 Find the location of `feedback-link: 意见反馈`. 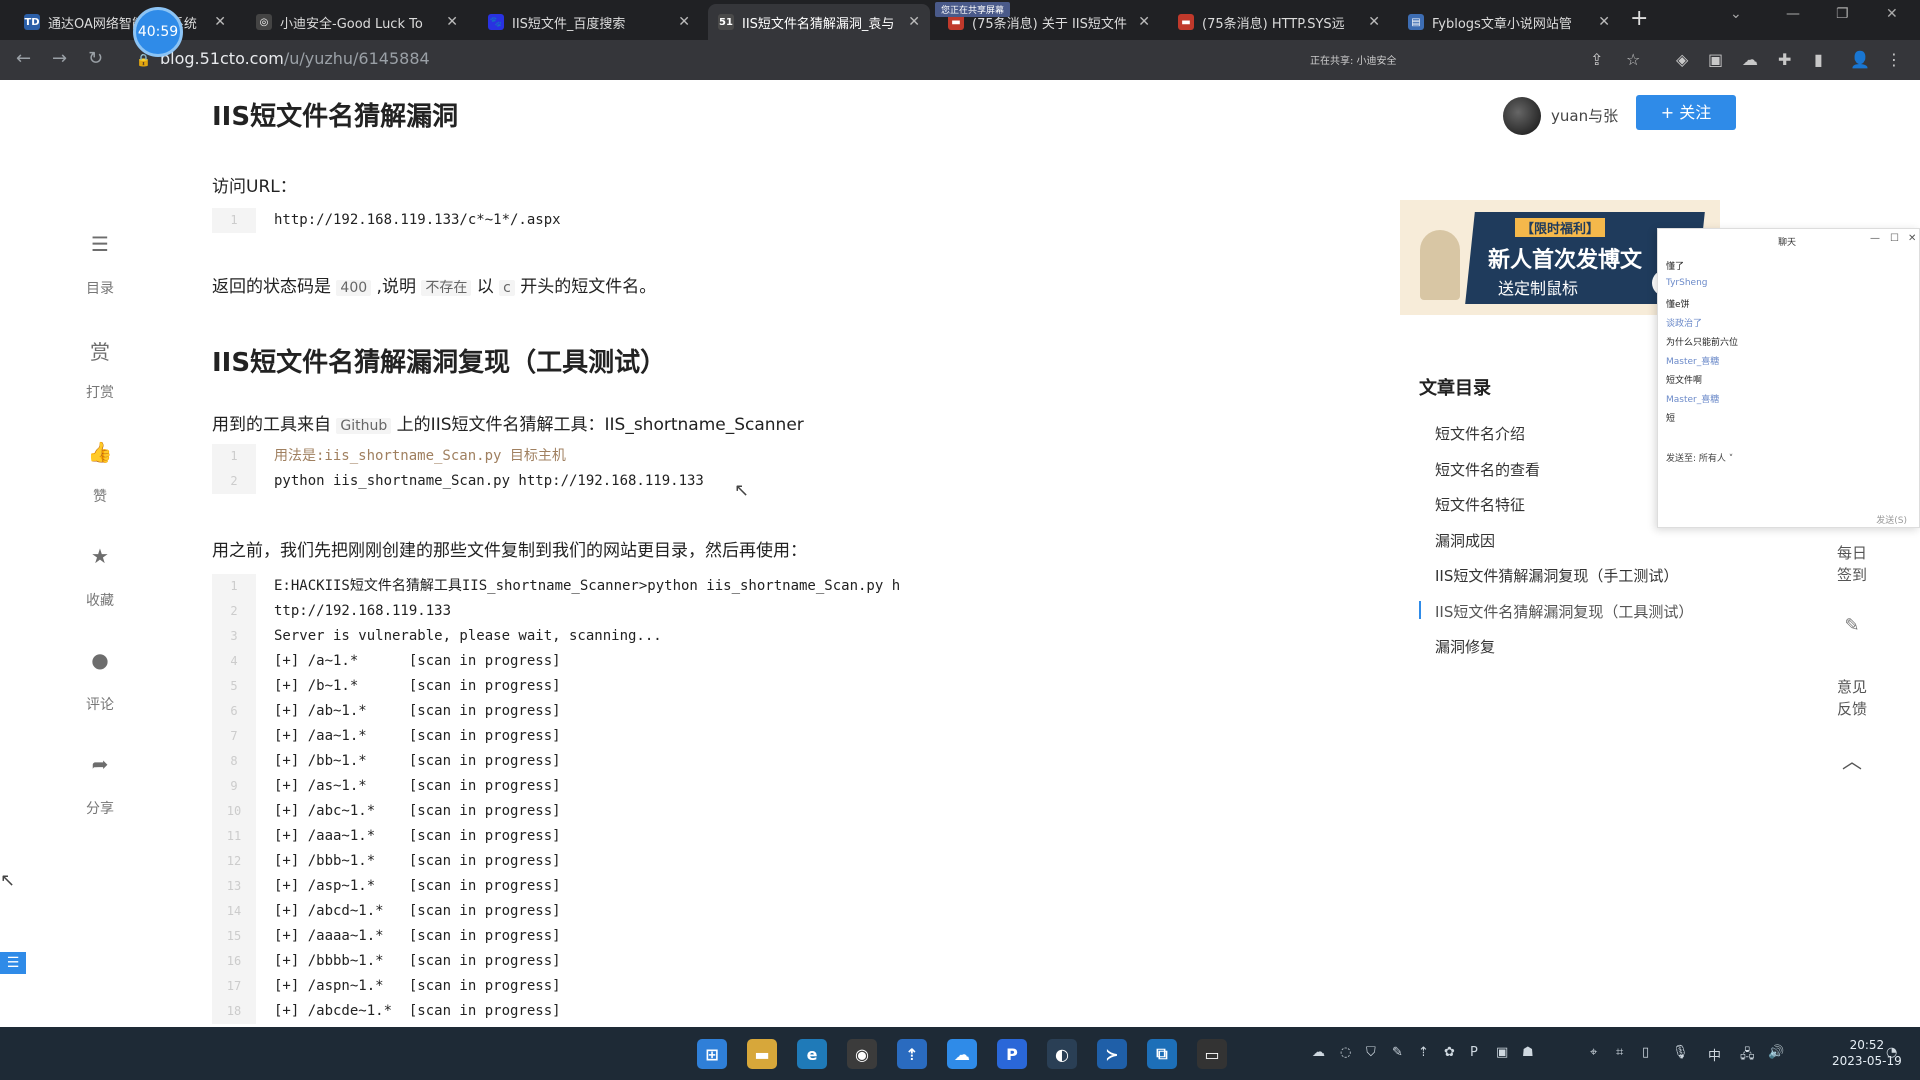

feedback-link: 意见反馈 is located at coordinates (1852, 698).